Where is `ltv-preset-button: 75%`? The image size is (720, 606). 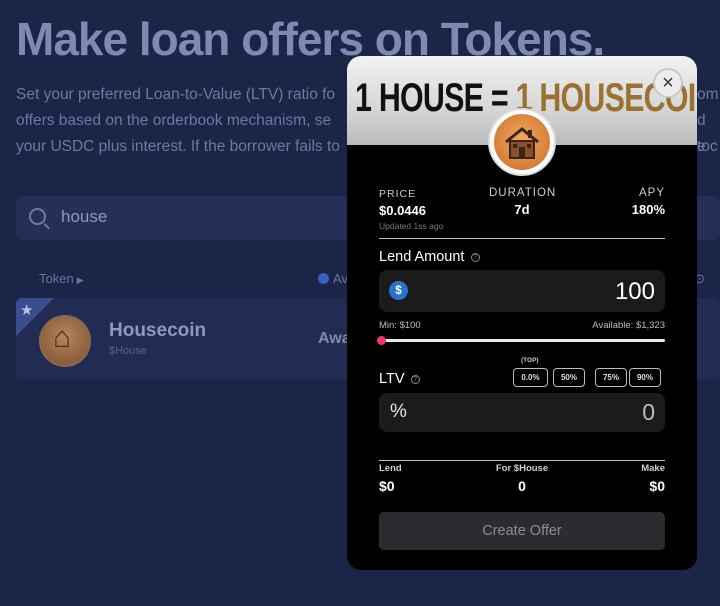
ltv-preset-button: 75% is located at coordinates (611, 377).